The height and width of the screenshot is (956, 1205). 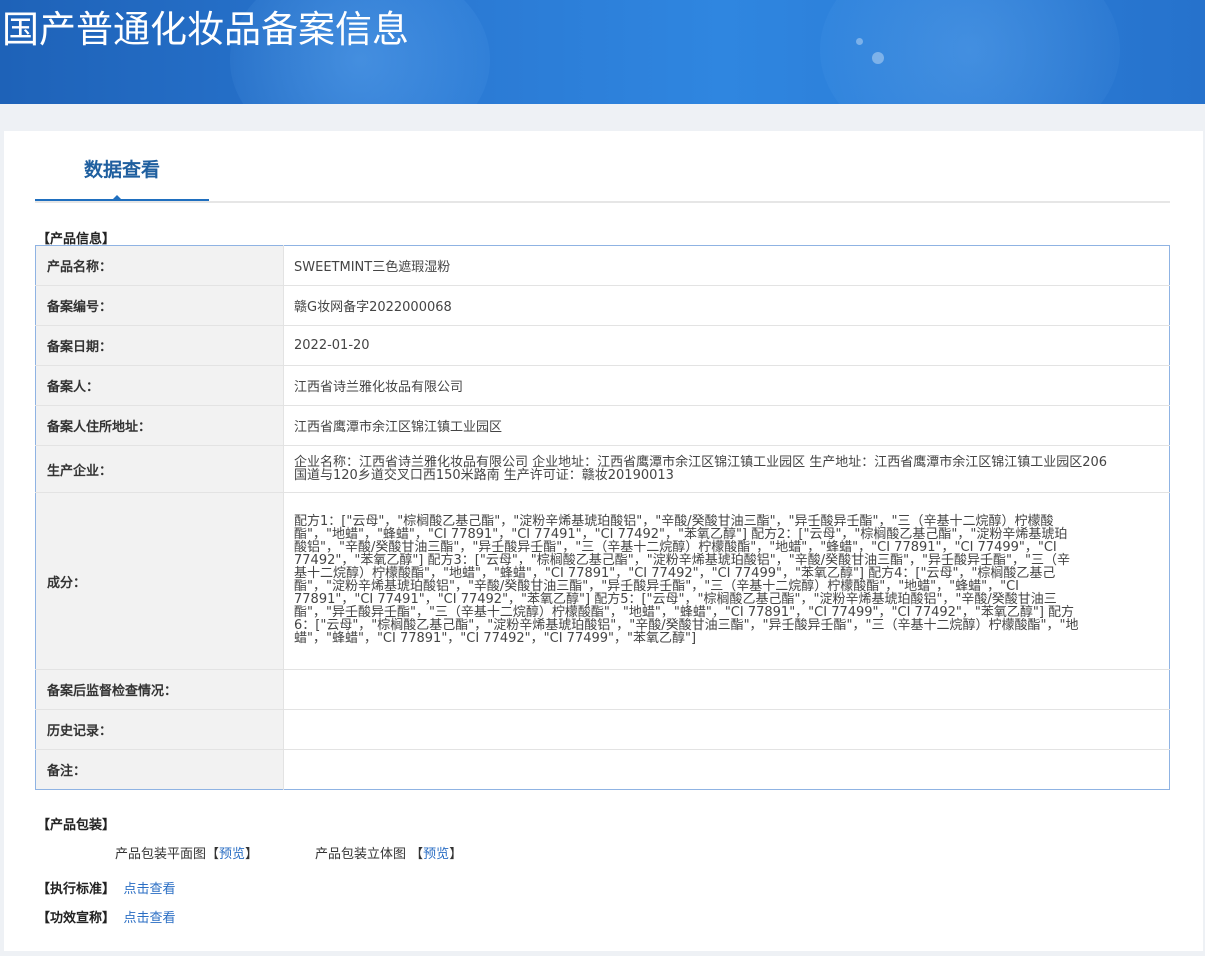 I want to click on row-value: SWEETMINT三色遮瑕湿粉, so click(x=372, y=267).